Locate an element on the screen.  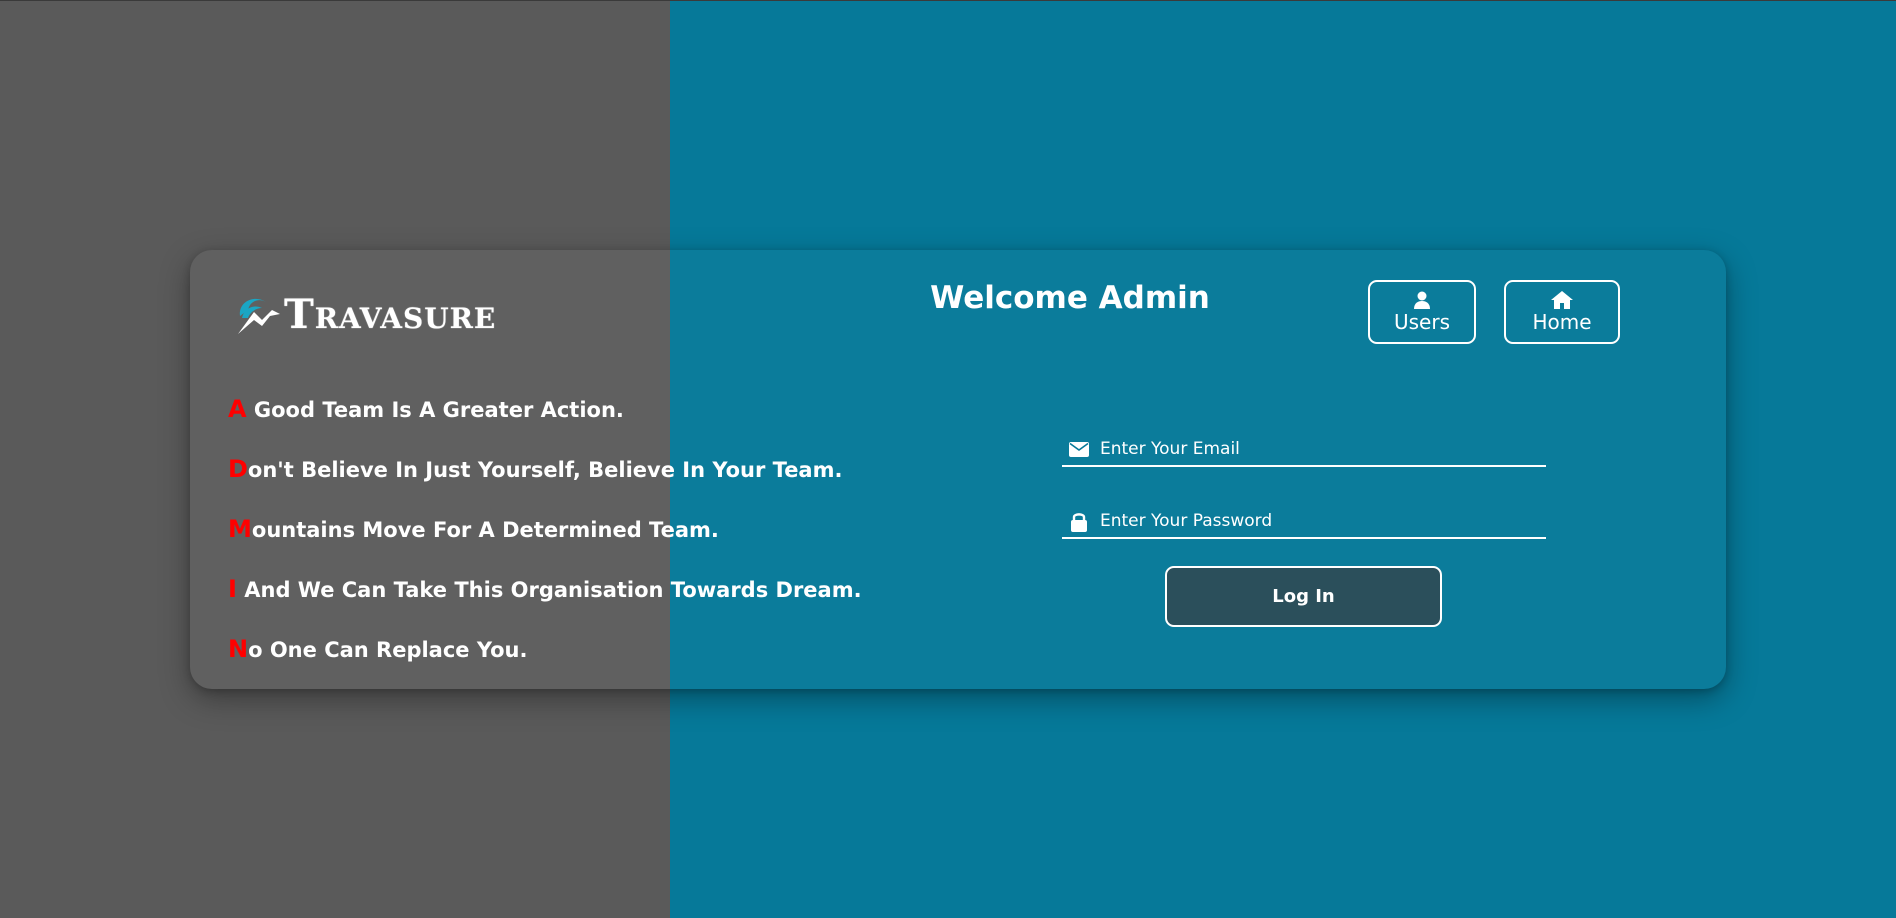
brand-name: Travasure is located at coordinates (390, 314).